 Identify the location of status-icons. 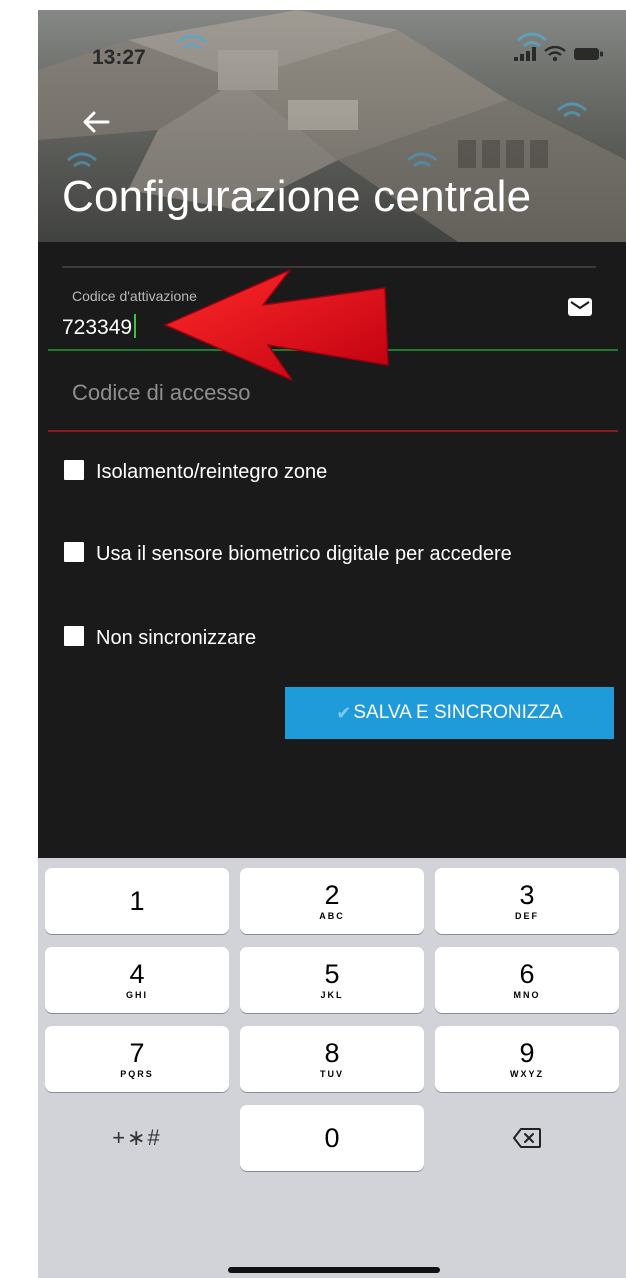
(559, 54).